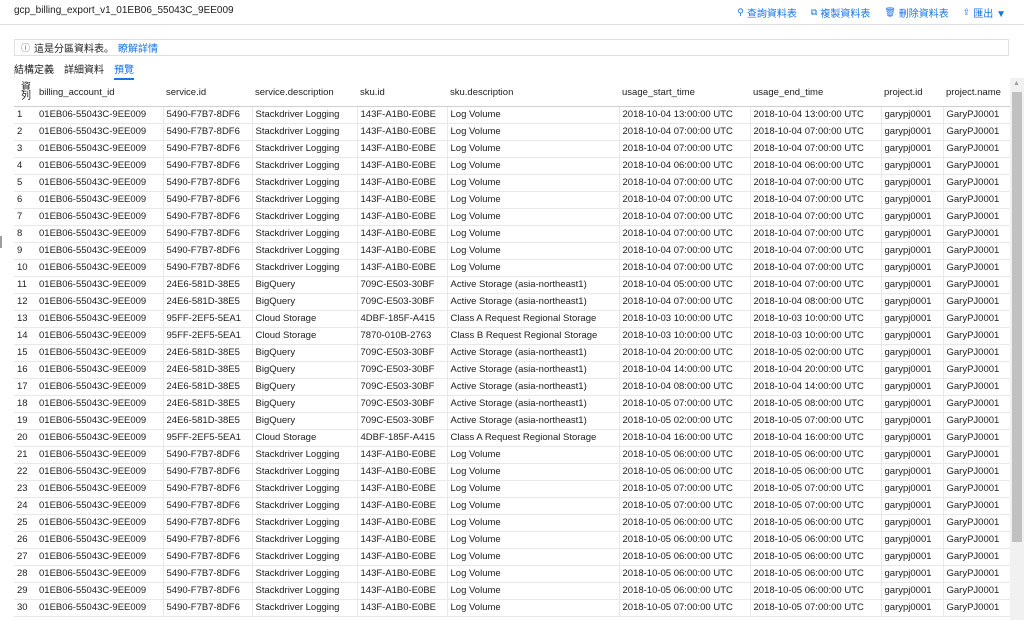  What do you see at coordinates (685, 166) in the screenshot?
I see `table-cell: 2018-10-04 06:00:00 UTC` at bounding box center [685, 166].